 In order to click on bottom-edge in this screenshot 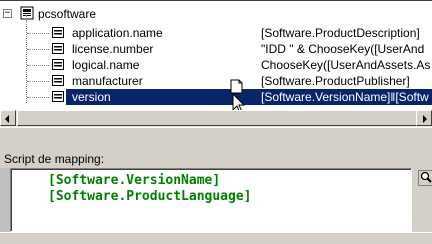, I will do `click(216, 238)`.